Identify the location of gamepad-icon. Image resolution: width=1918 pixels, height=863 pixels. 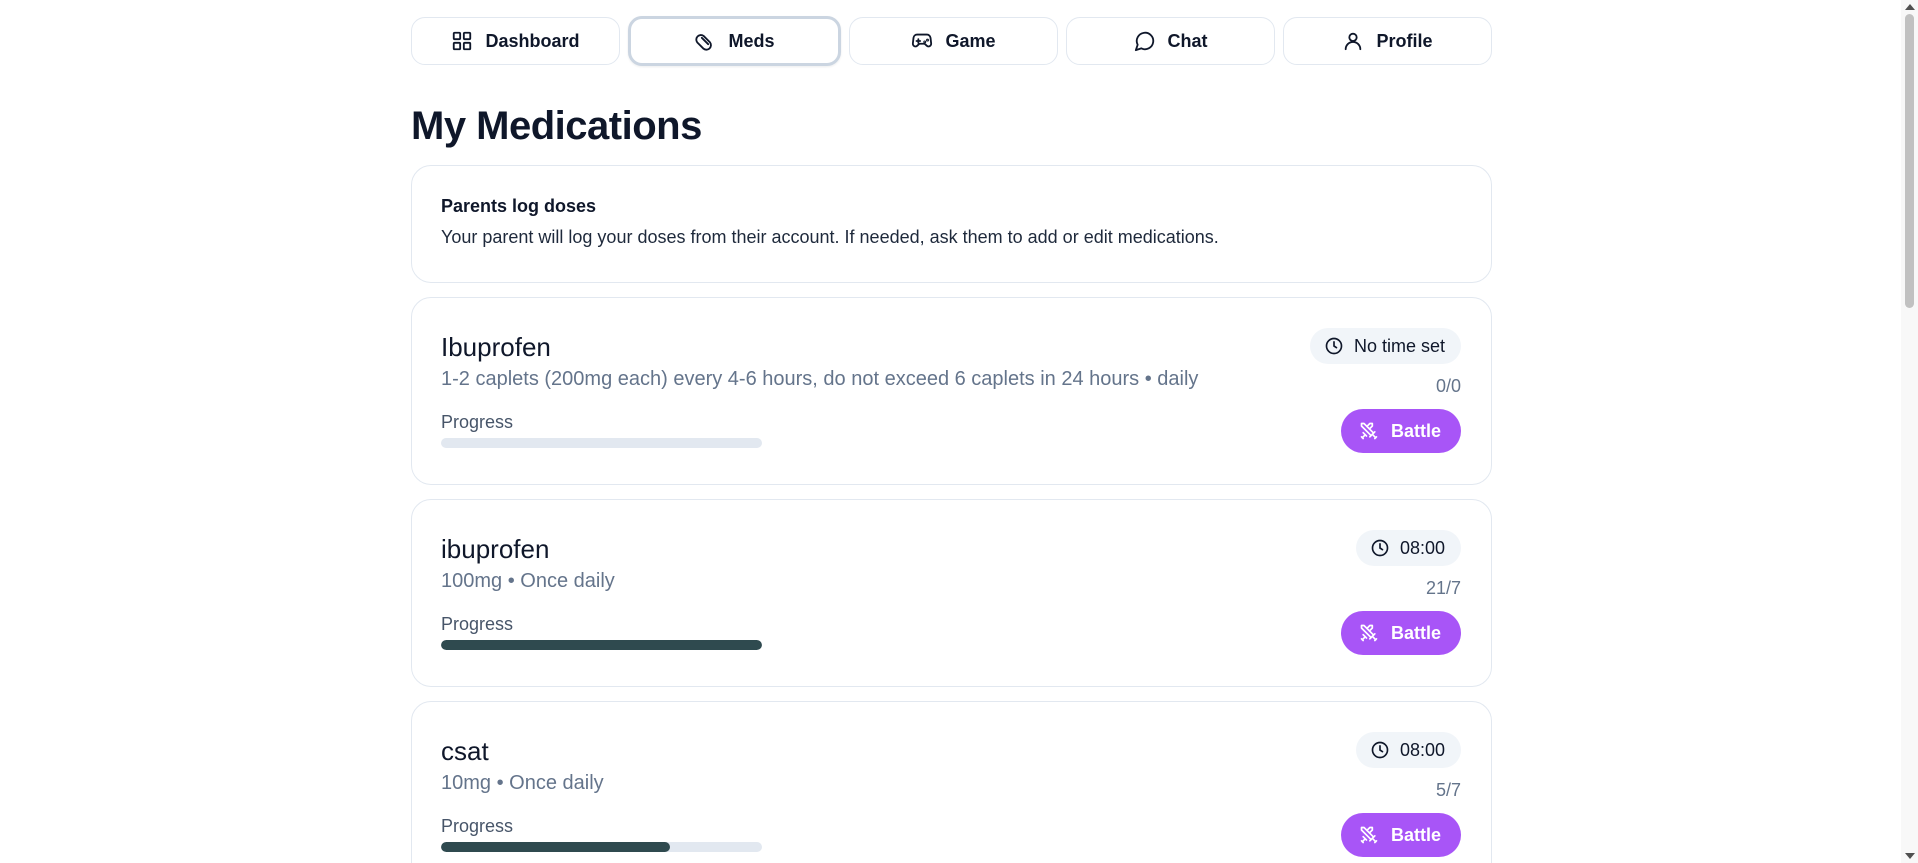
(922, 40).